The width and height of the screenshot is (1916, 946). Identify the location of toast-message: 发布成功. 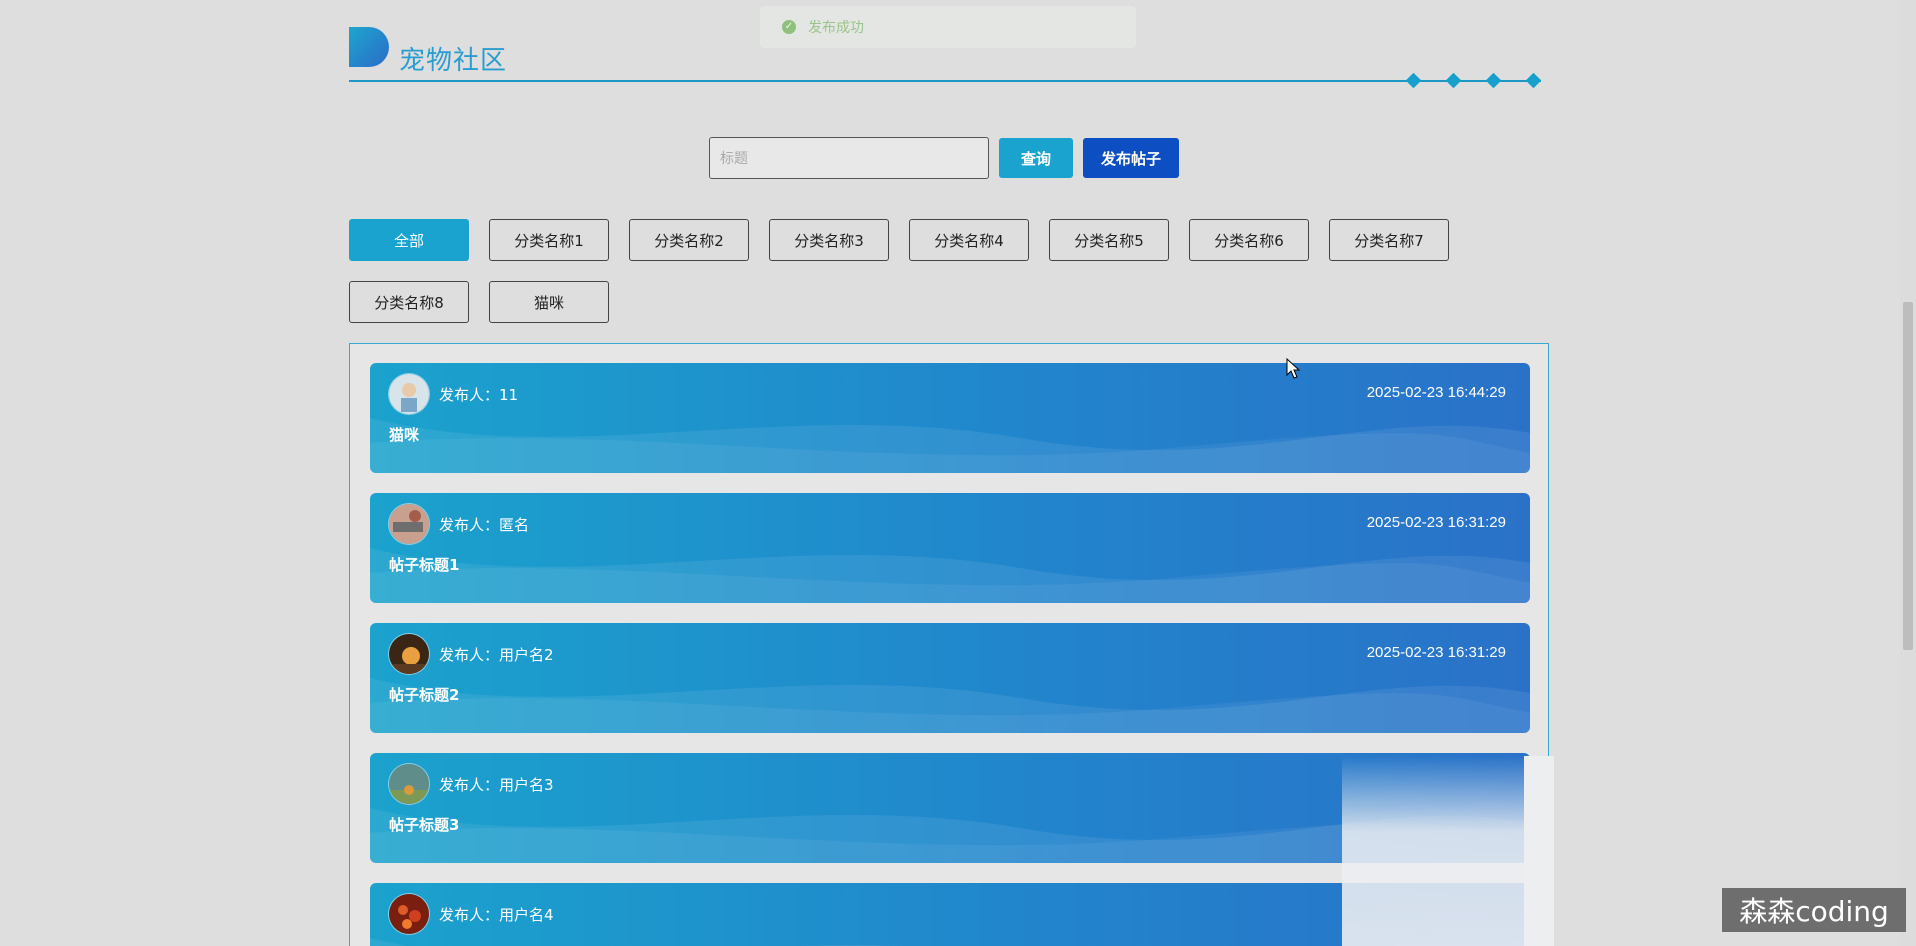
(836, 27).